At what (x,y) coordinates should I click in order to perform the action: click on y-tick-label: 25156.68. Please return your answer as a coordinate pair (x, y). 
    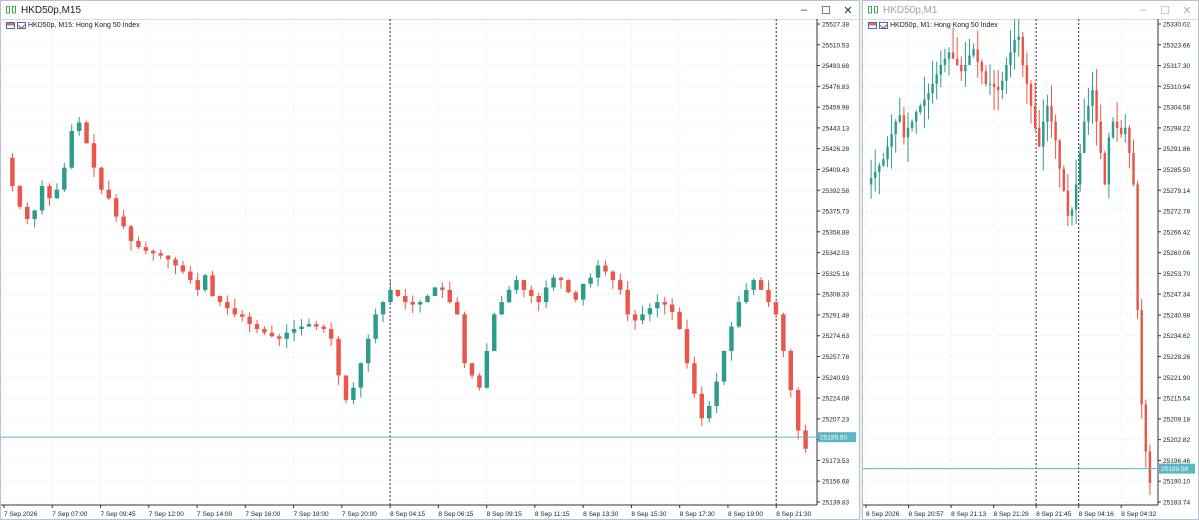
    Looking at the image, I should click on (835, 482).